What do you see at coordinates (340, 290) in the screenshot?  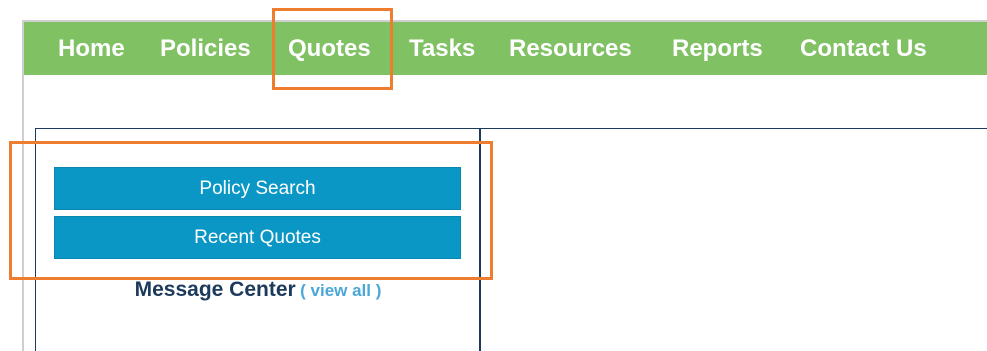 I see `view-all-link: ( view all )` at bounding box center [340, 290].